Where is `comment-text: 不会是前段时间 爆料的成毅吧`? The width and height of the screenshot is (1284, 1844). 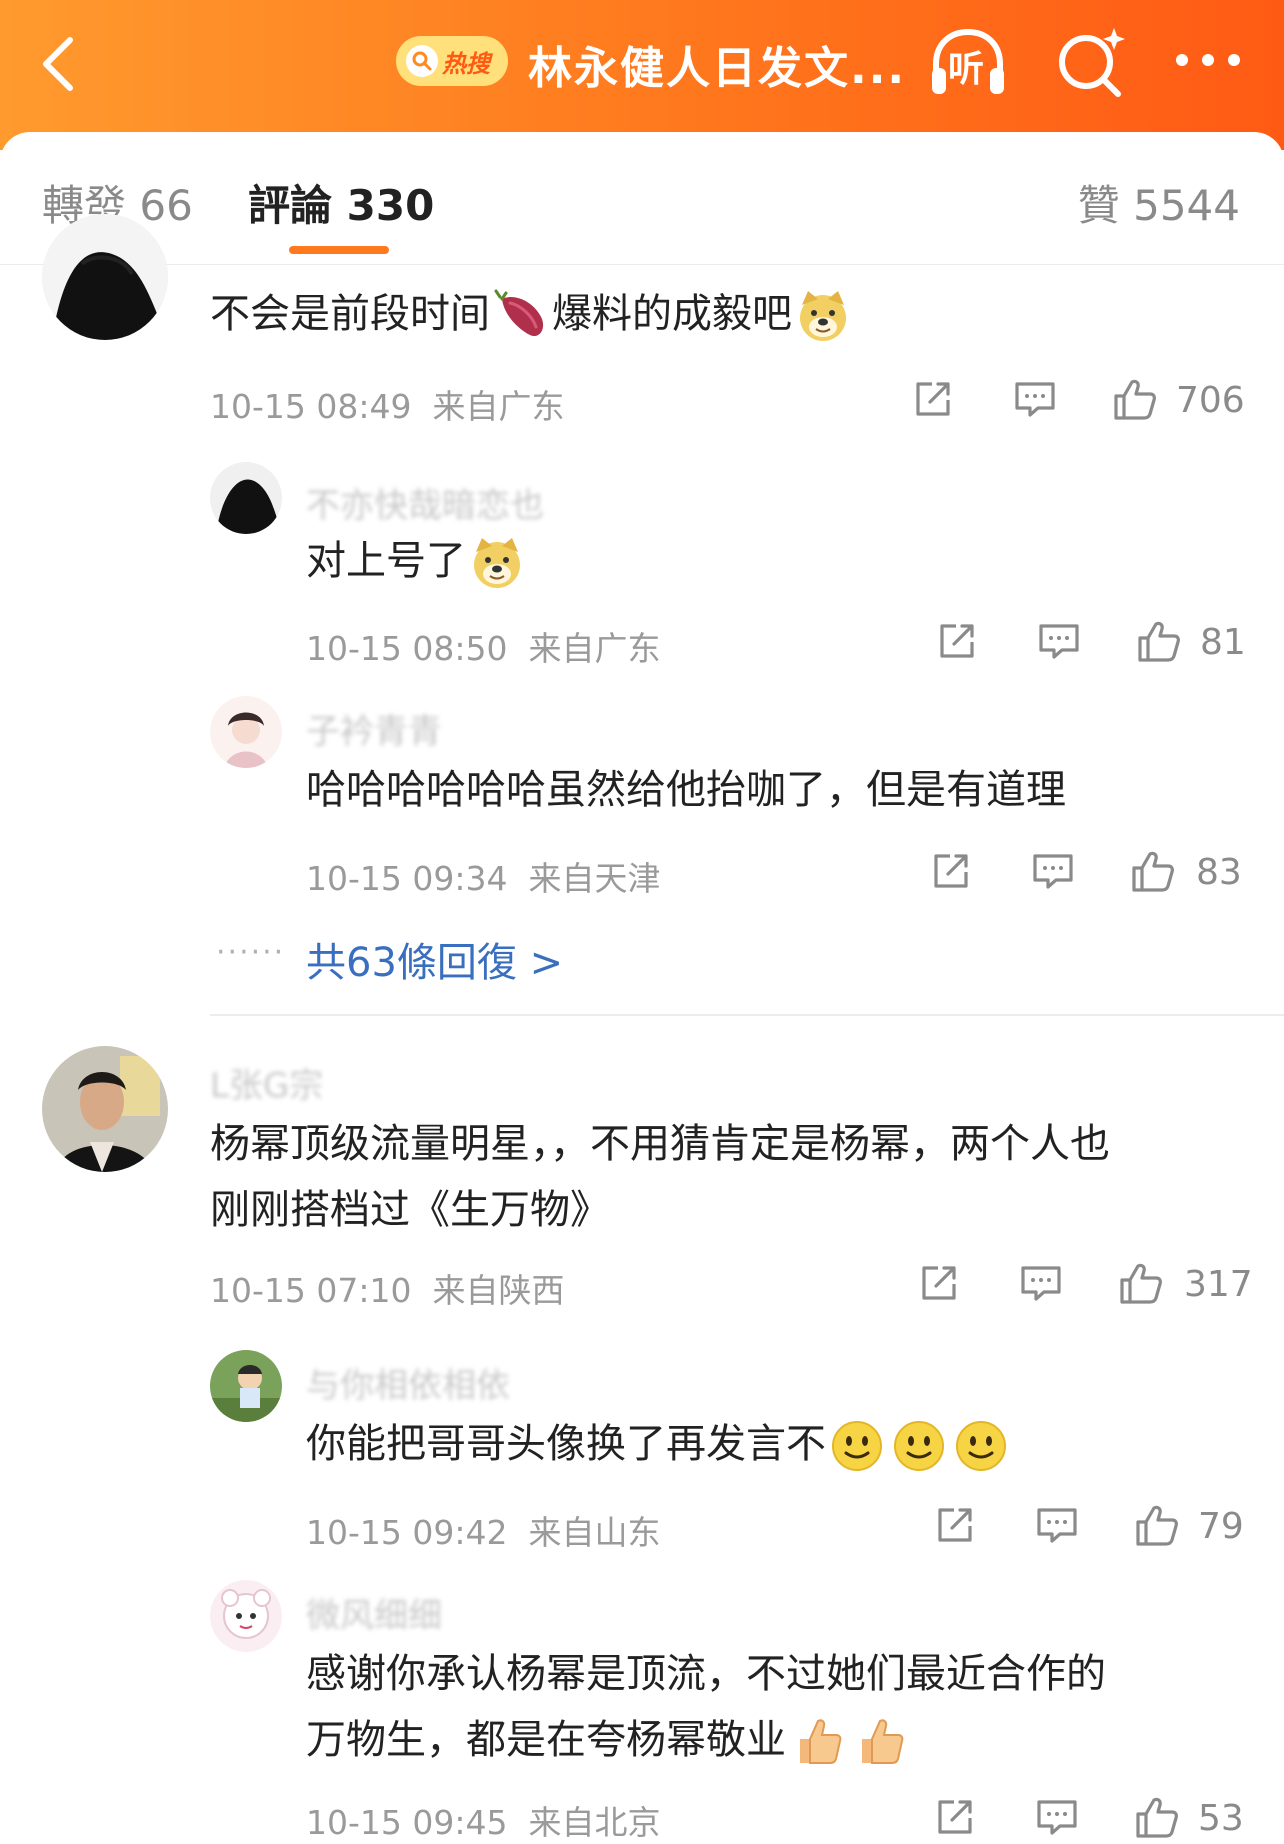
comment-text: 不会是前段时间 爆料的成毅吧 is located at coordinates (532, 314).